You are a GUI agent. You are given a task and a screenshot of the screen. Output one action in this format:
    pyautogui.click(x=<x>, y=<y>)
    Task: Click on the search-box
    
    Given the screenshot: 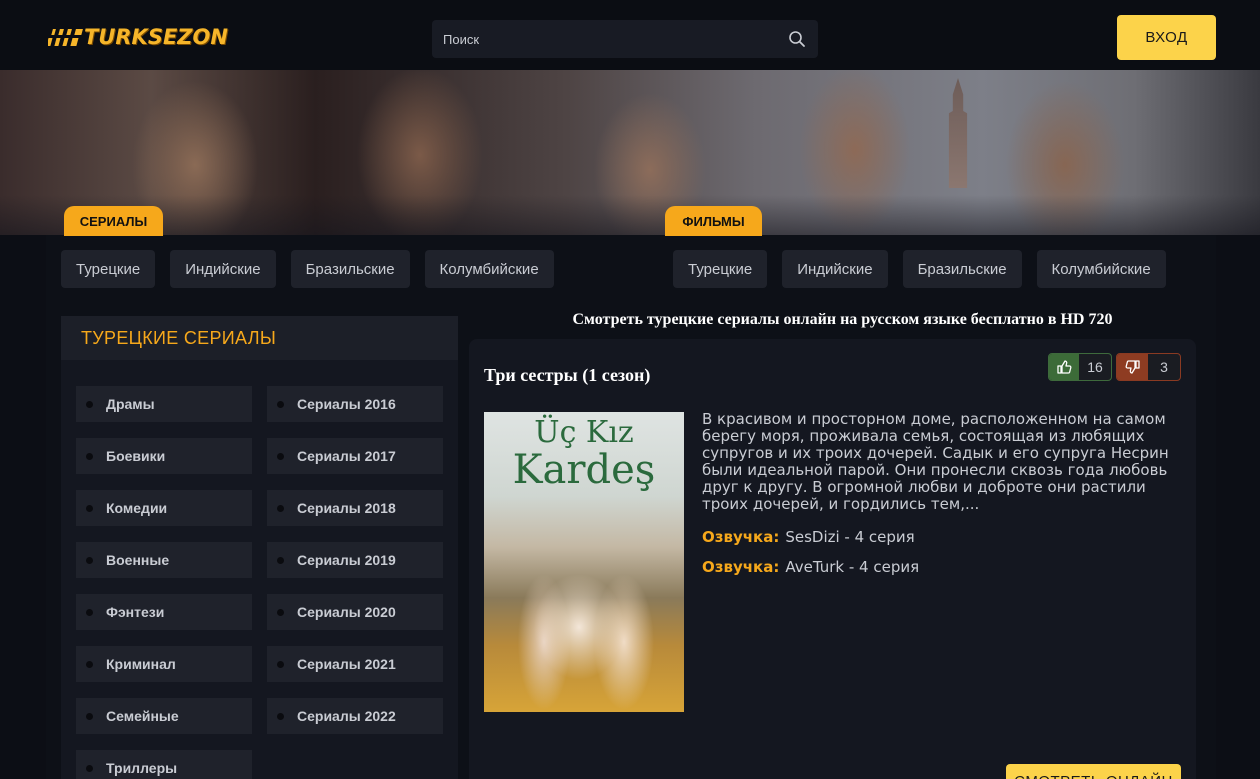 What is the action you would take?
    pyautogui.click(x=625, y=39)
    